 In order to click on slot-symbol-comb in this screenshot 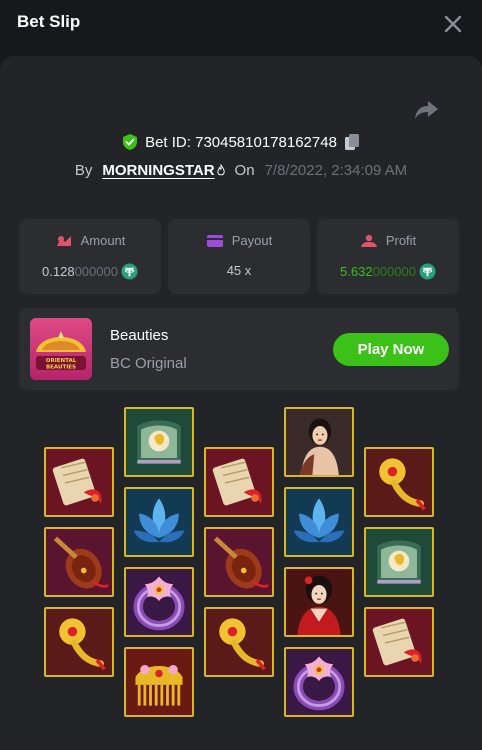, I will do `click(159, 682)`.